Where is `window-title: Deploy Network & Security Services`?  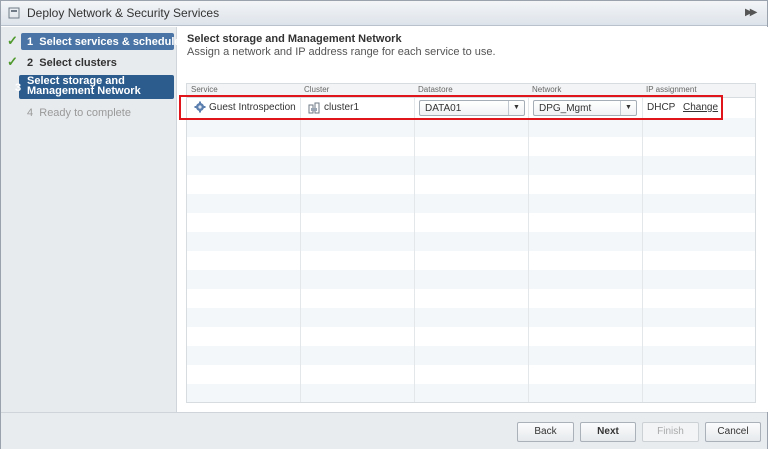 window-title: Deploy Network & Security Services is located at coordinates (123, 13).